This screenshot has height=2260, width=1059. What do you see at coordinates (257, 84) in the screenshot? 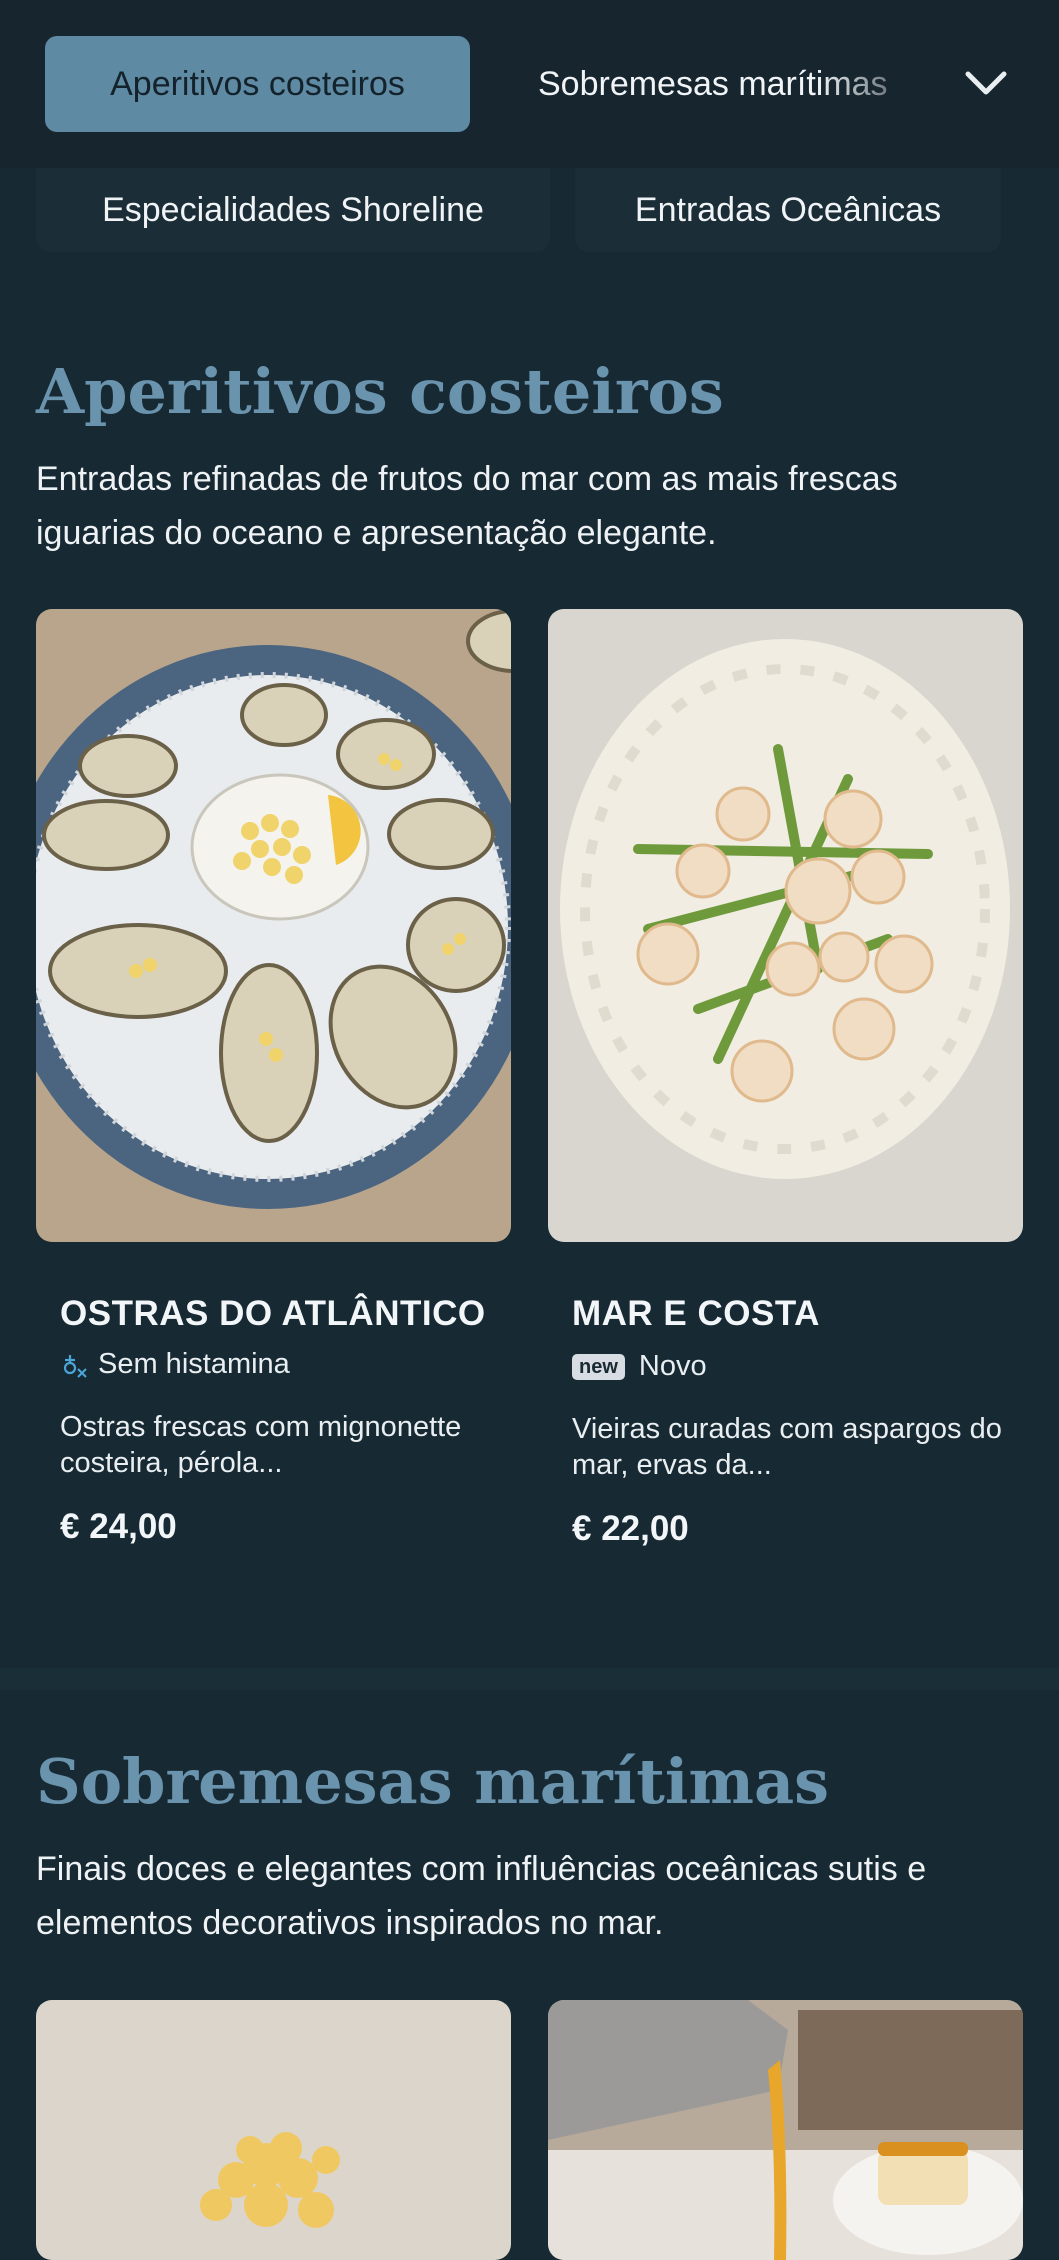
I see `tab-aperitivos-costeiros: Aperitivos costeiros` at bounding box center [257, 84].